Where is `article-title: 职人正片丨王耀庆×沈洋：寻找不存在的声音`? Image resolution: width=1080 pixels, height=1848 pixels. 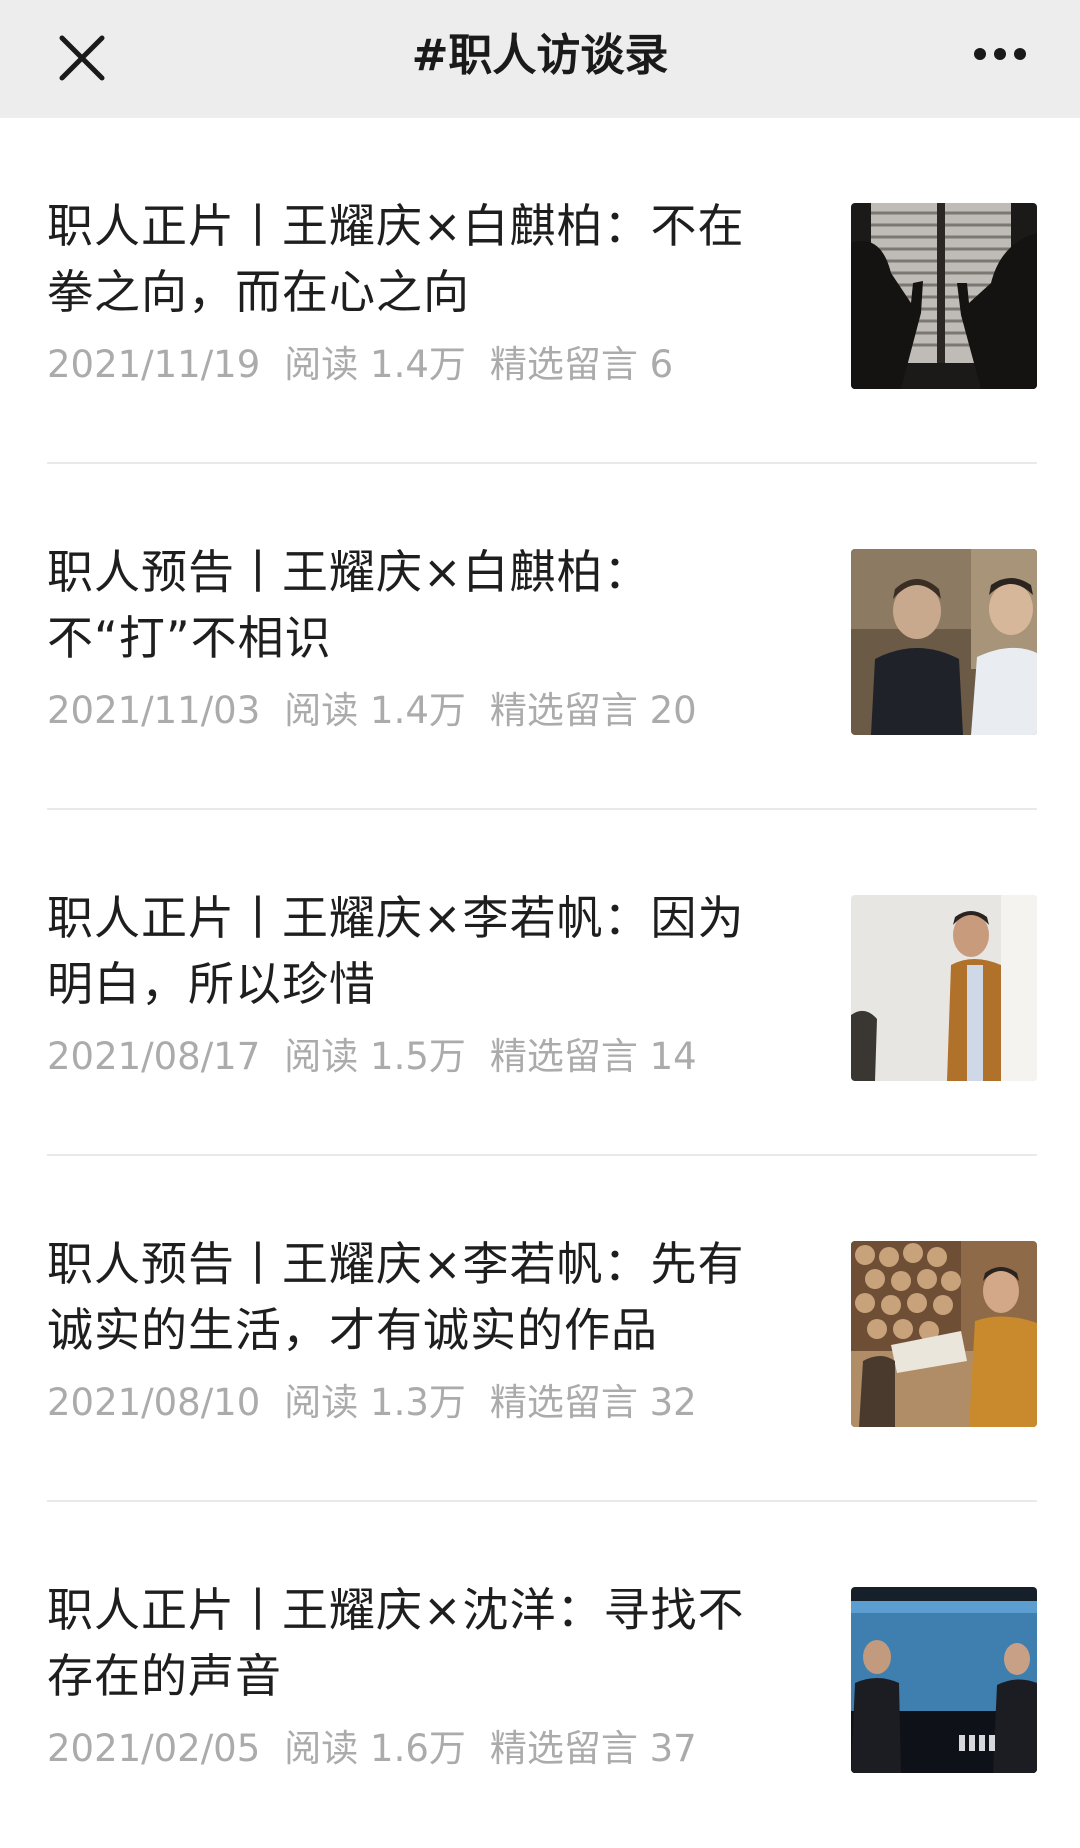 article-title: 职人正片丨王耀庆×沈洋：寻找不存在的声音 is located at coordinates (396, 1643).